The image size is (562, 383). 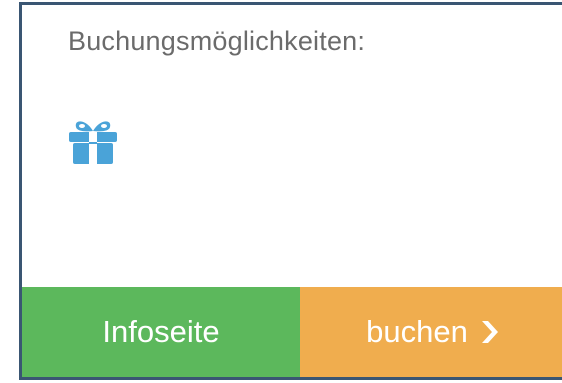 I want to click on book-button: buchen, so click(x=431, y=332).